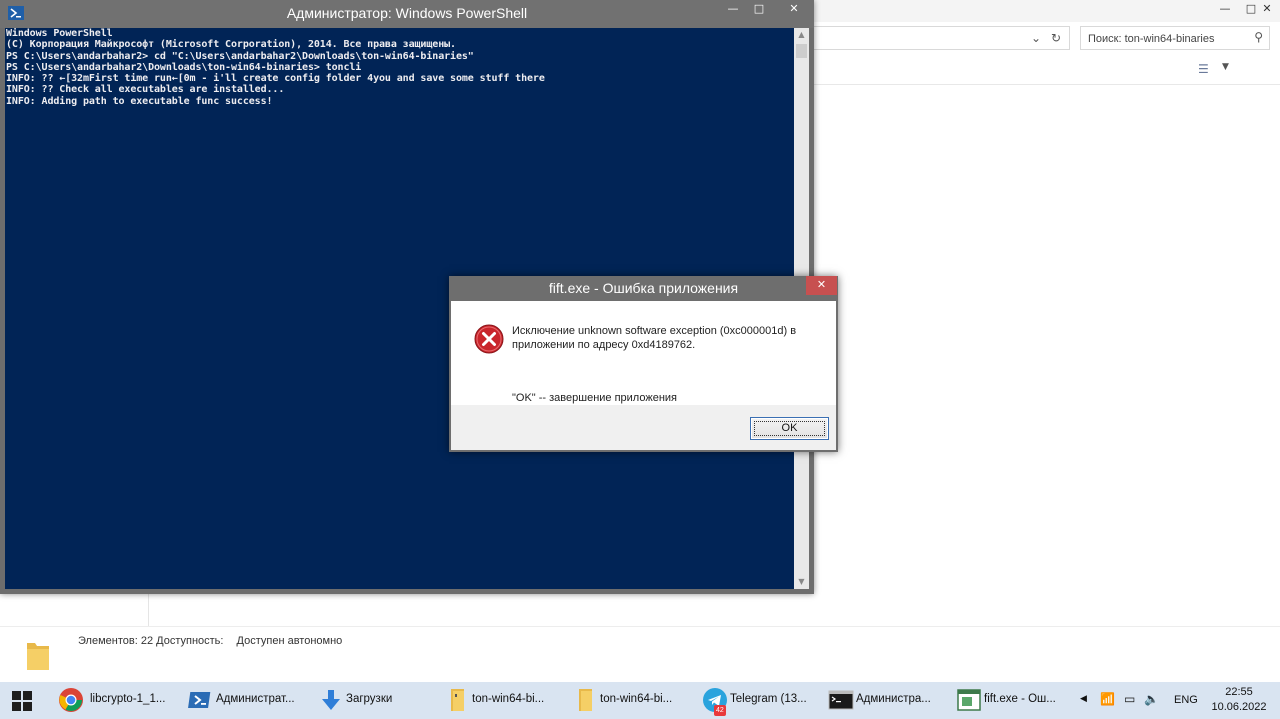 The width and height of the screenshot is (1280, 719). I want to click on scroll-down-icon: ▼, so click(801, 582).